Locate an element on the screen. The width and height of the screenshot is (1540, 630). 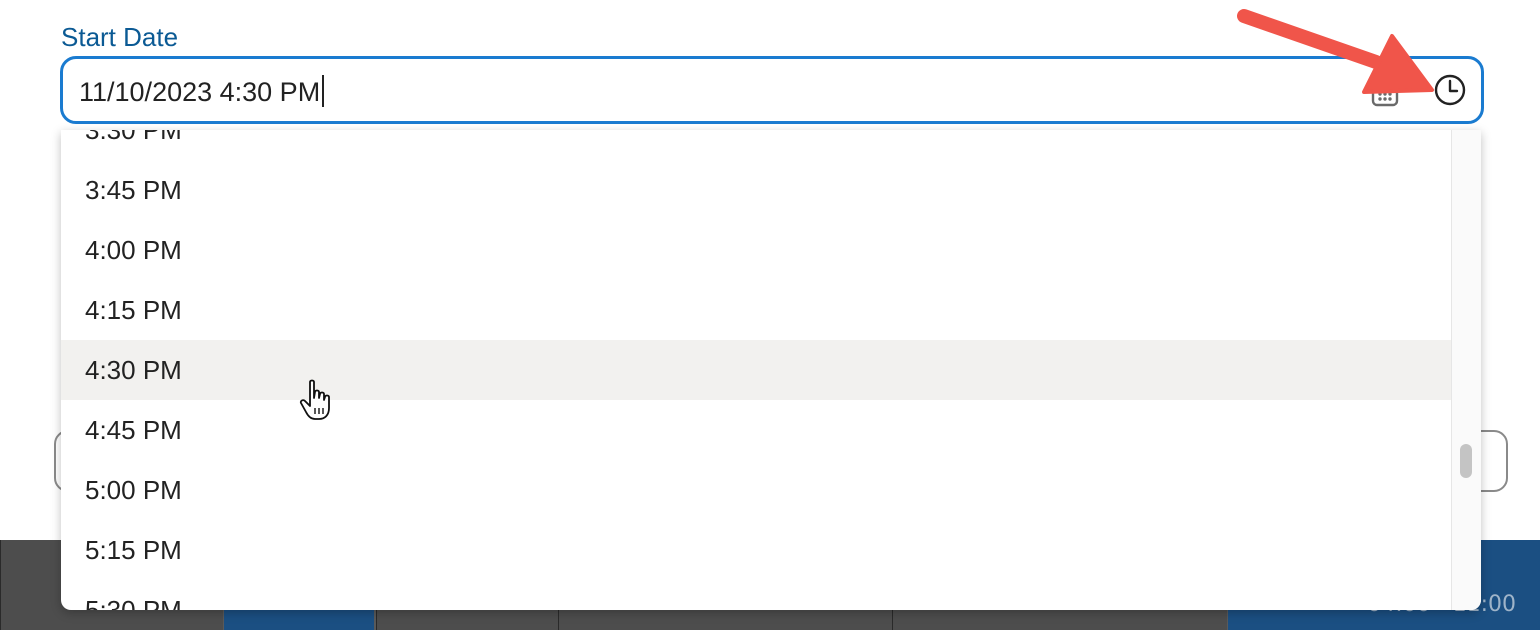
start-date-input: 11/10/2023 4:30 PM is located at coordinates (772, 90).